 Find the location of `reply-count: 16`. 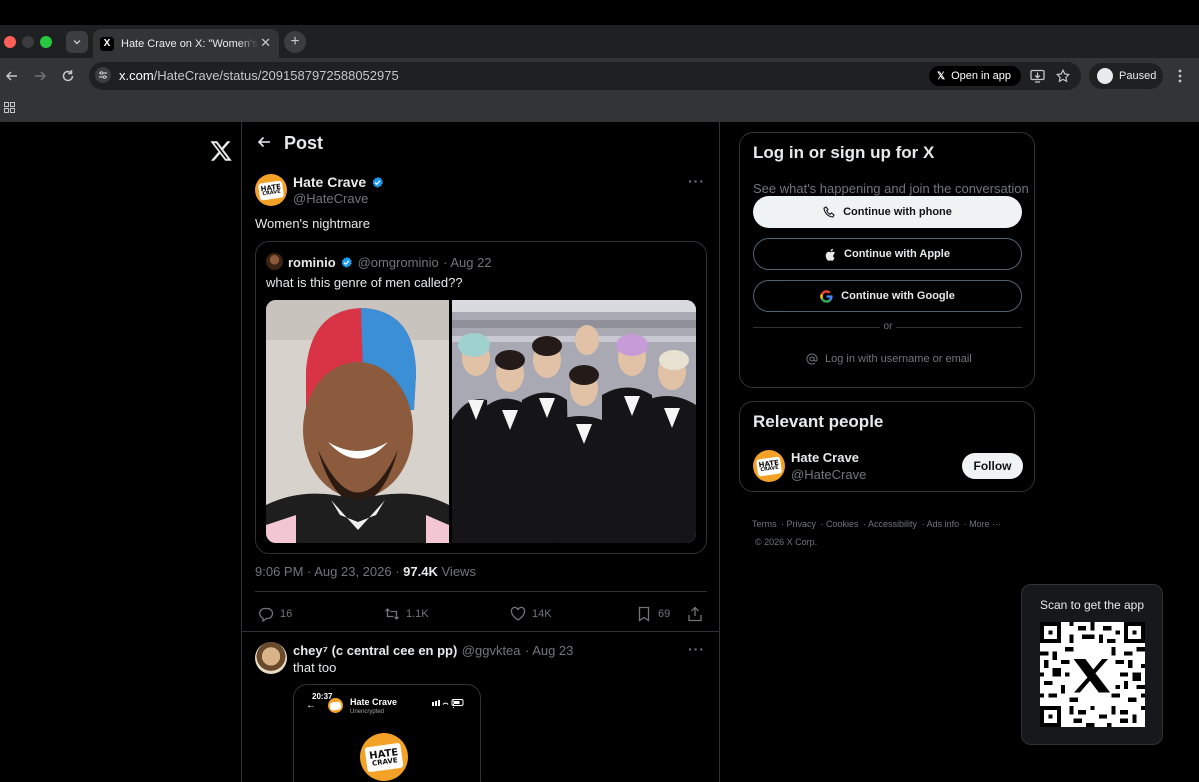

reply-count: 16 is located at coordinates (286, 614).